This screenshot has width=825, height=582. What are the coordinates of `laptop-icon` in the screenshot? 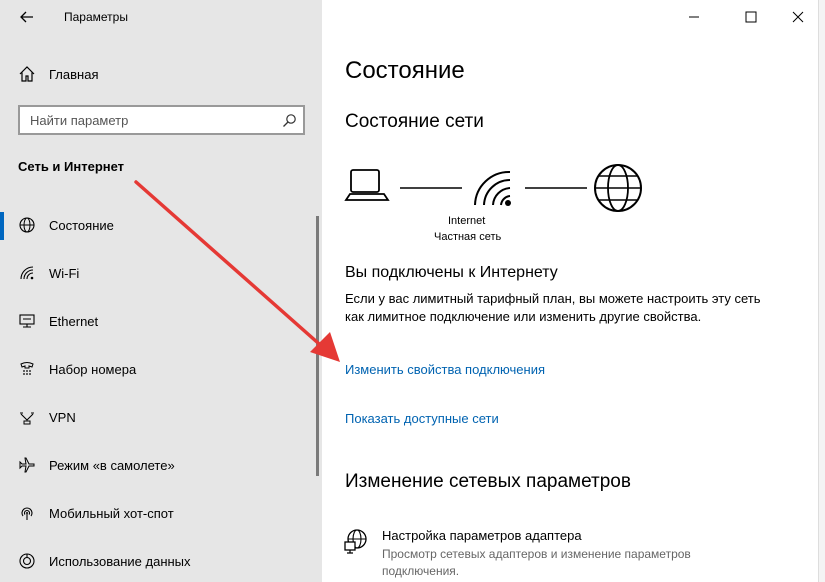 It's located at (367, 185).